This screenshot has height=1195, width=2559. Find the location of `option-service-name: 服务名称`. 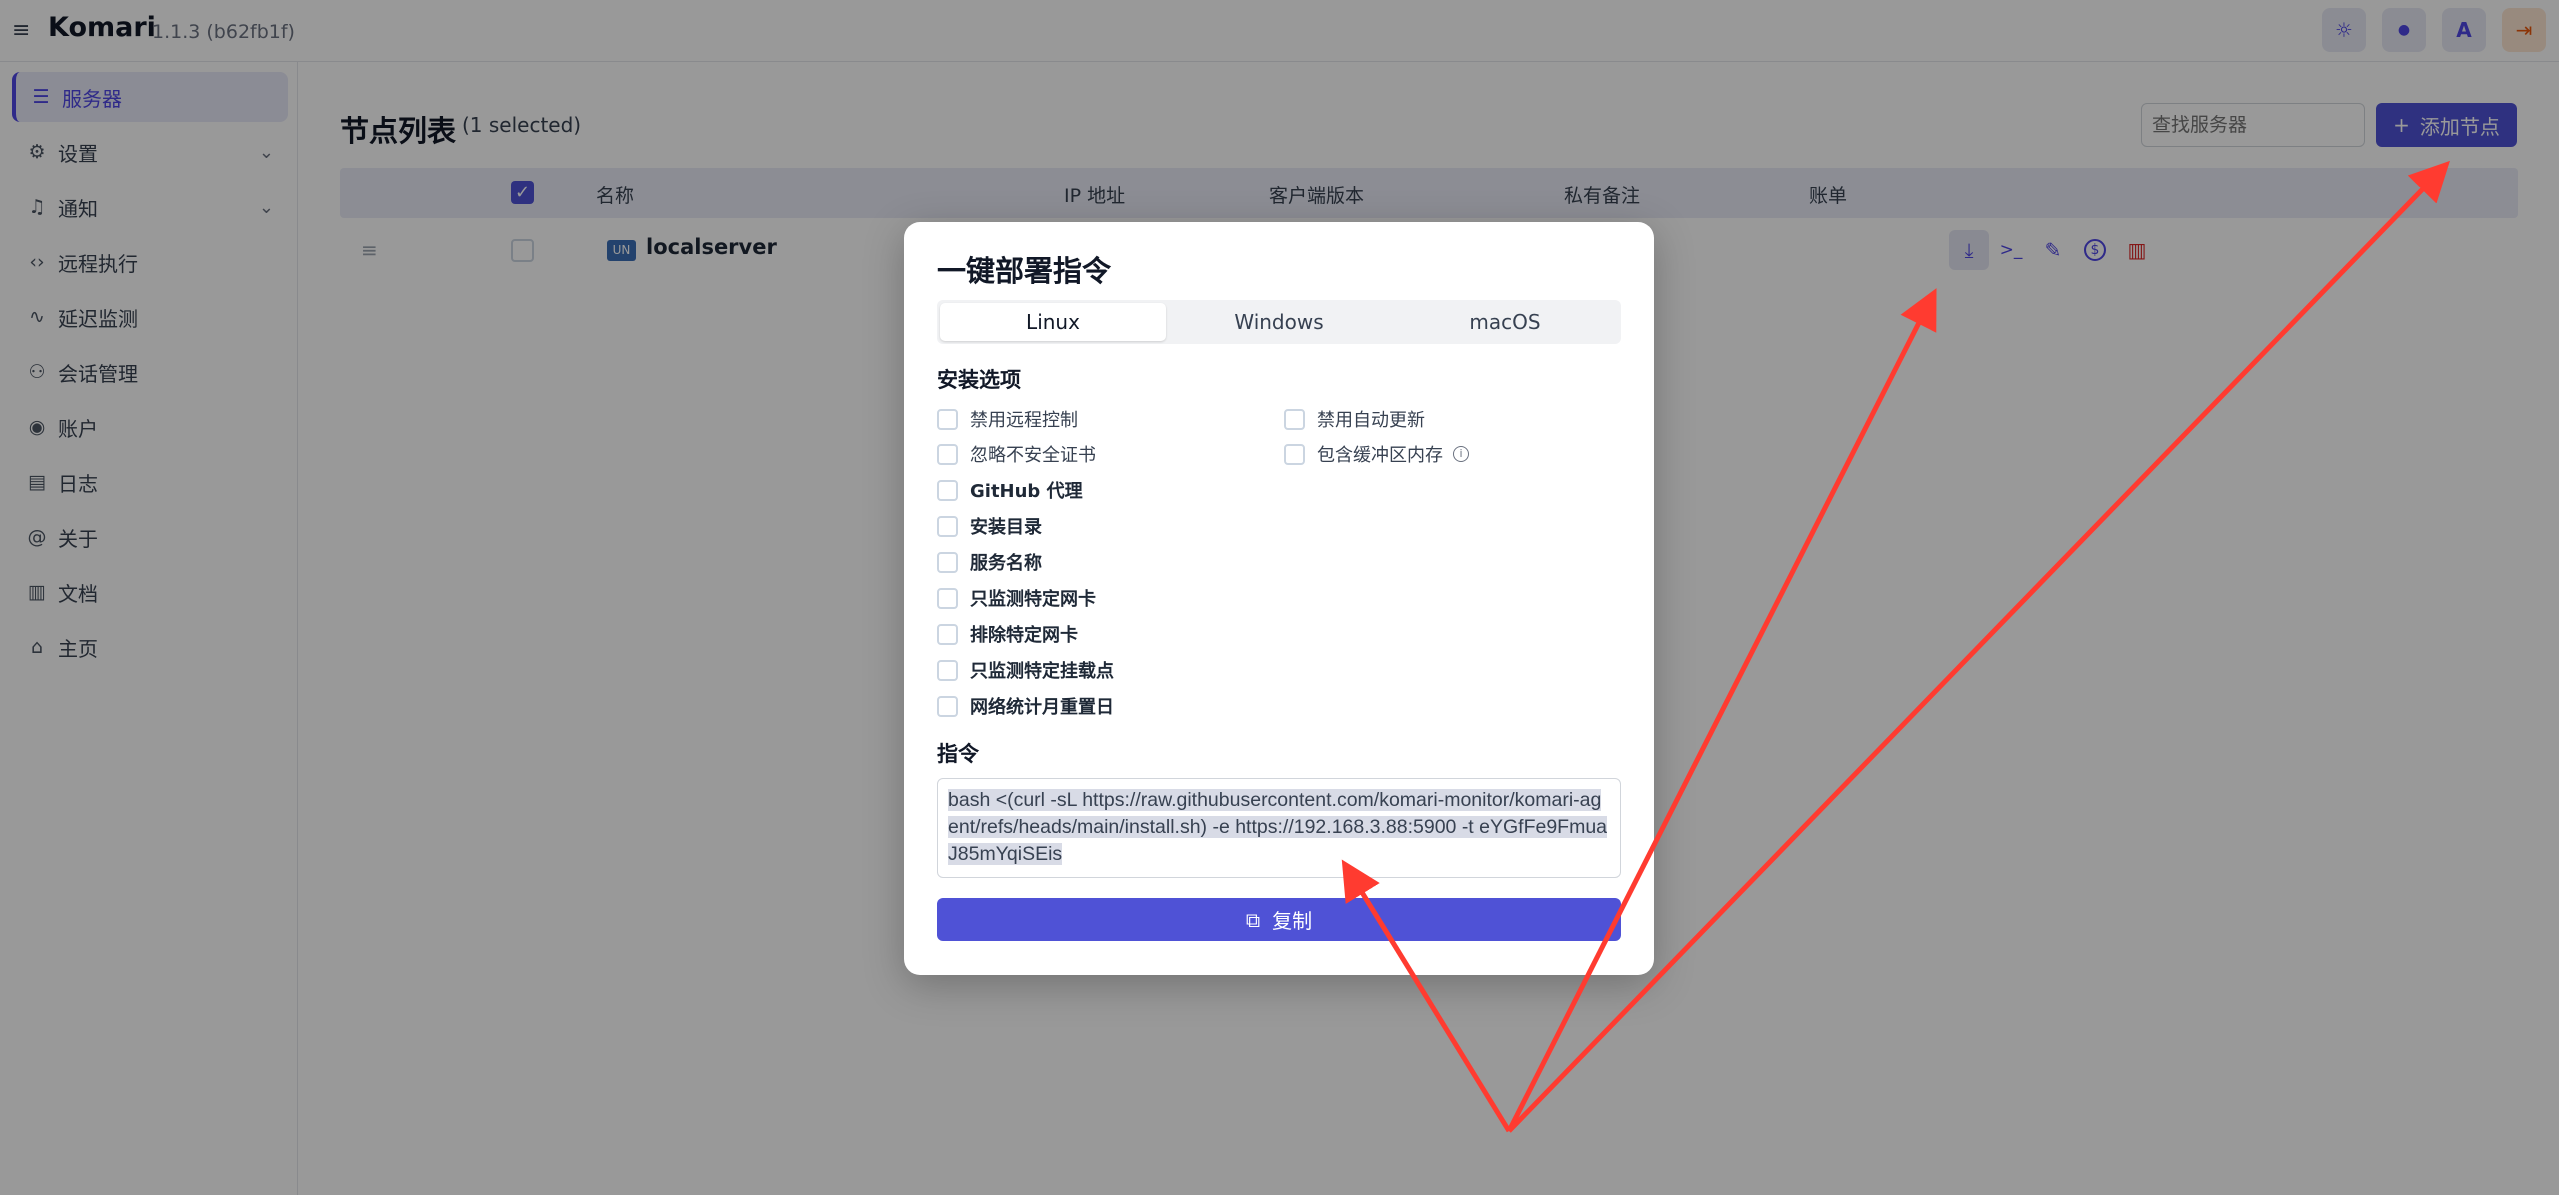

option-service-name: 服务名称 is located at coordinates (989, 562).